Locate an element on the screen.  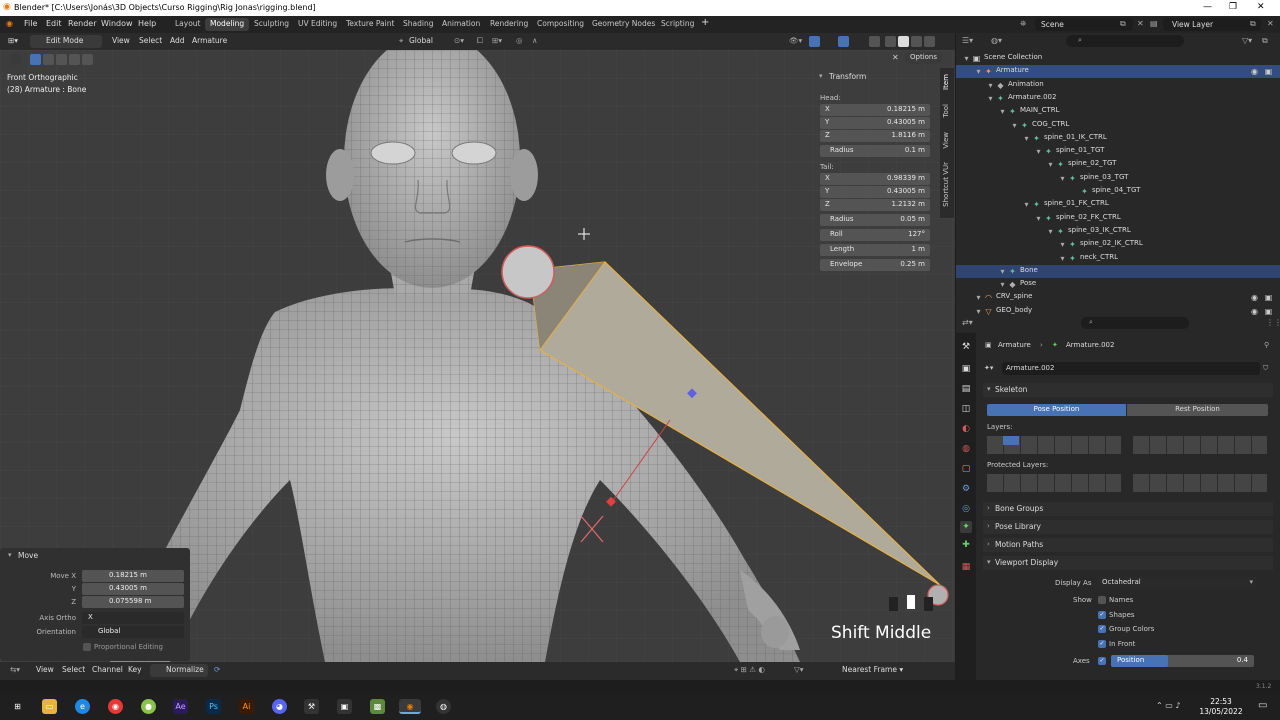
proportional-checkbox is located at coordinates (87, 647).